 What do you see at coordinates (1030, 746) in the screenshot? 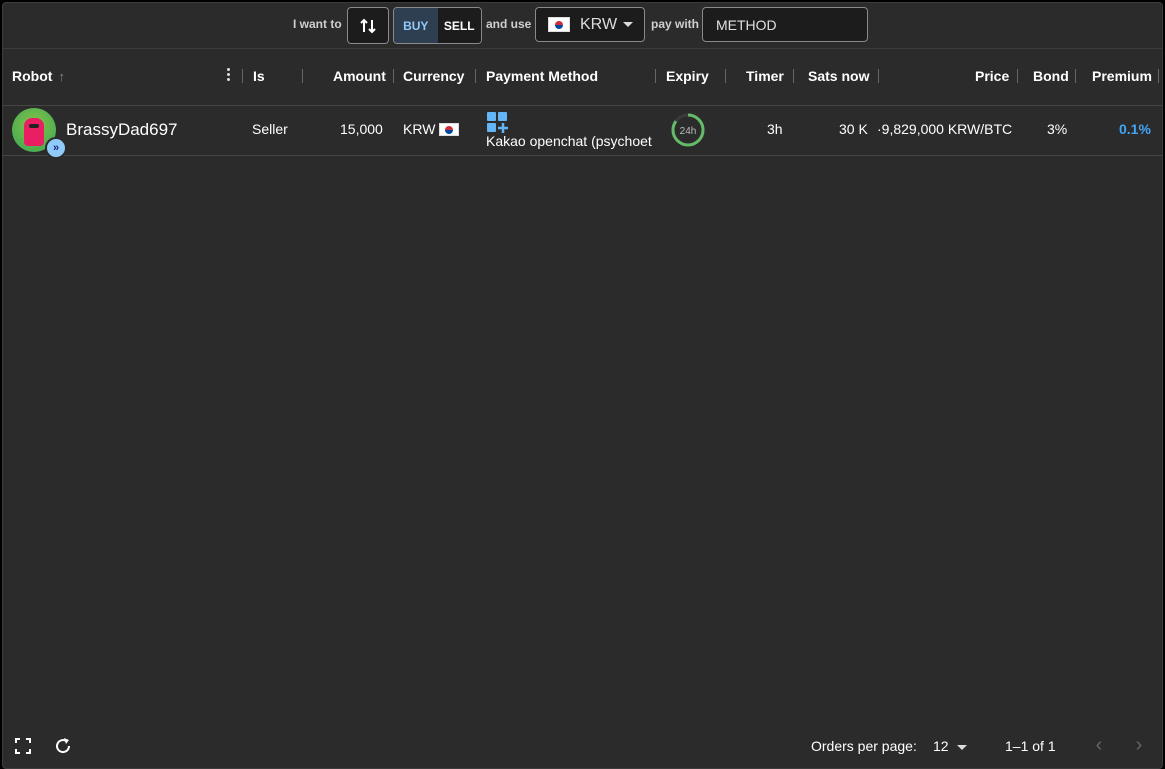
I see `pagination-range: 1–1 of 1` at bounding box center [1030, 746].